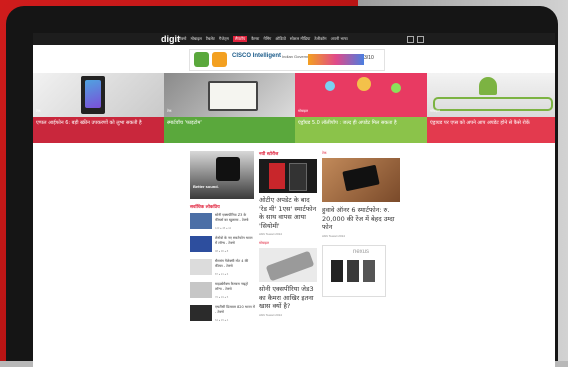 The height and width of the screenshot is (367, 568). I want to click on nav-item: कैमरा, so click(255, 39).